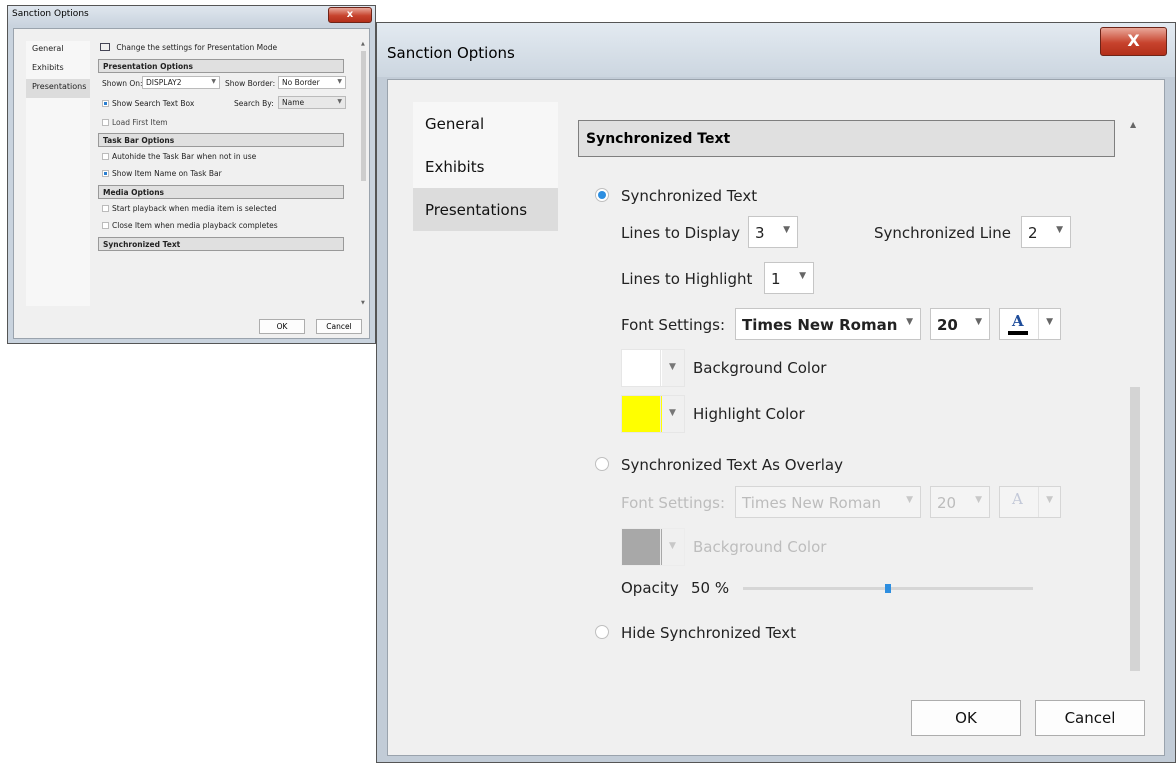  I want to click on font-color-picker: A ▼, so click(1030, 324).